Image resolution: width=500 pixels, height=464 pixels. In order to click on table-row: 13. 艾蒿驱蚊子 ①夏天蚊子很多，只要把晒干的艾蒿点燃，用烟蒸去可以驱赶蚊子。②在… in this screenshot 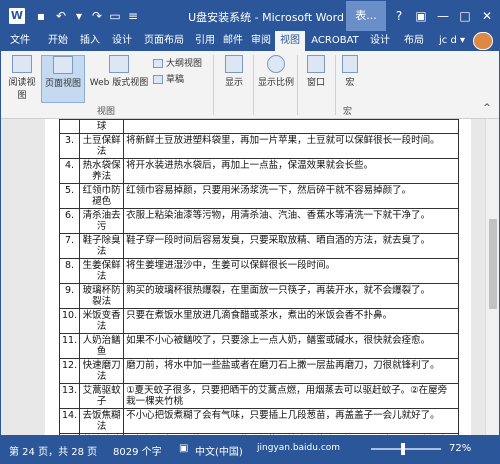, I will do `click(258, 396)`.